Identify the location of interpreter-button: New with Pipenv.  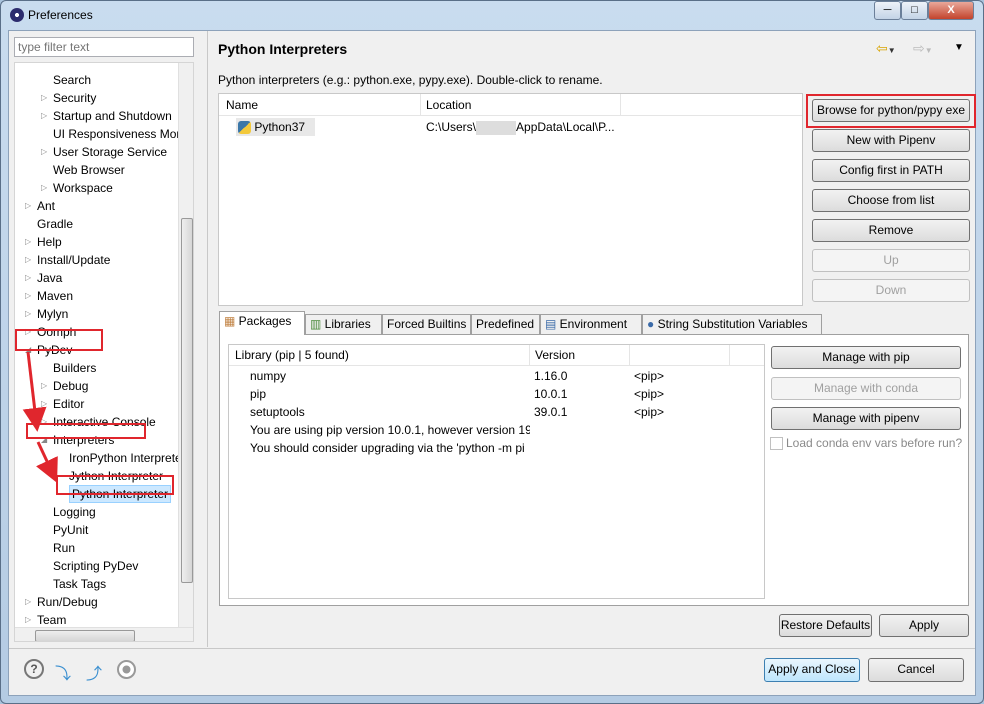
(891, 140).